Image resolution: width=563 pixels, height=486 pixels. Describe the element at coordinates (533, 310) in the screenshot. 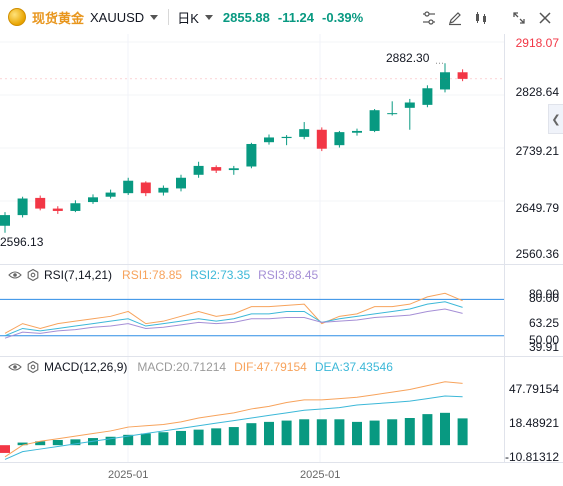

I see `rsi-axis: 80.00 80.00 63.25 50.00 39.91` at that location.